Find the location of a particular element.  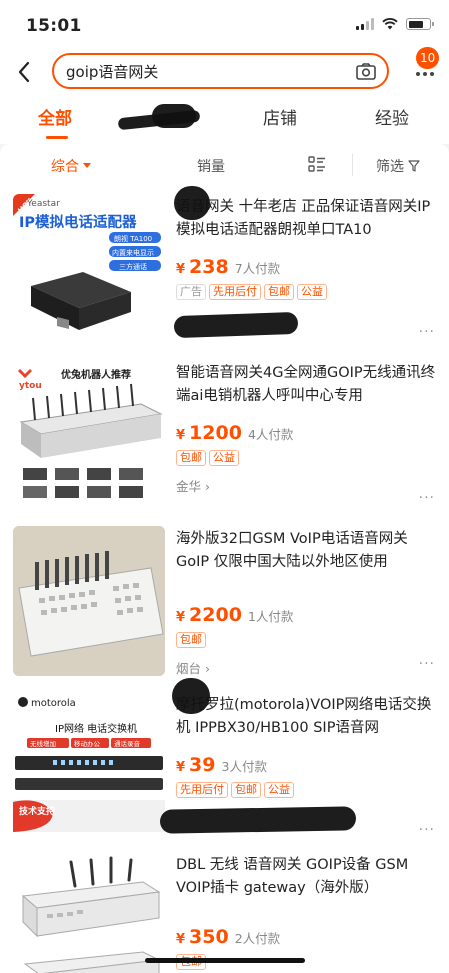

tag-list: 包邮 is located at coordinates (307, 640).